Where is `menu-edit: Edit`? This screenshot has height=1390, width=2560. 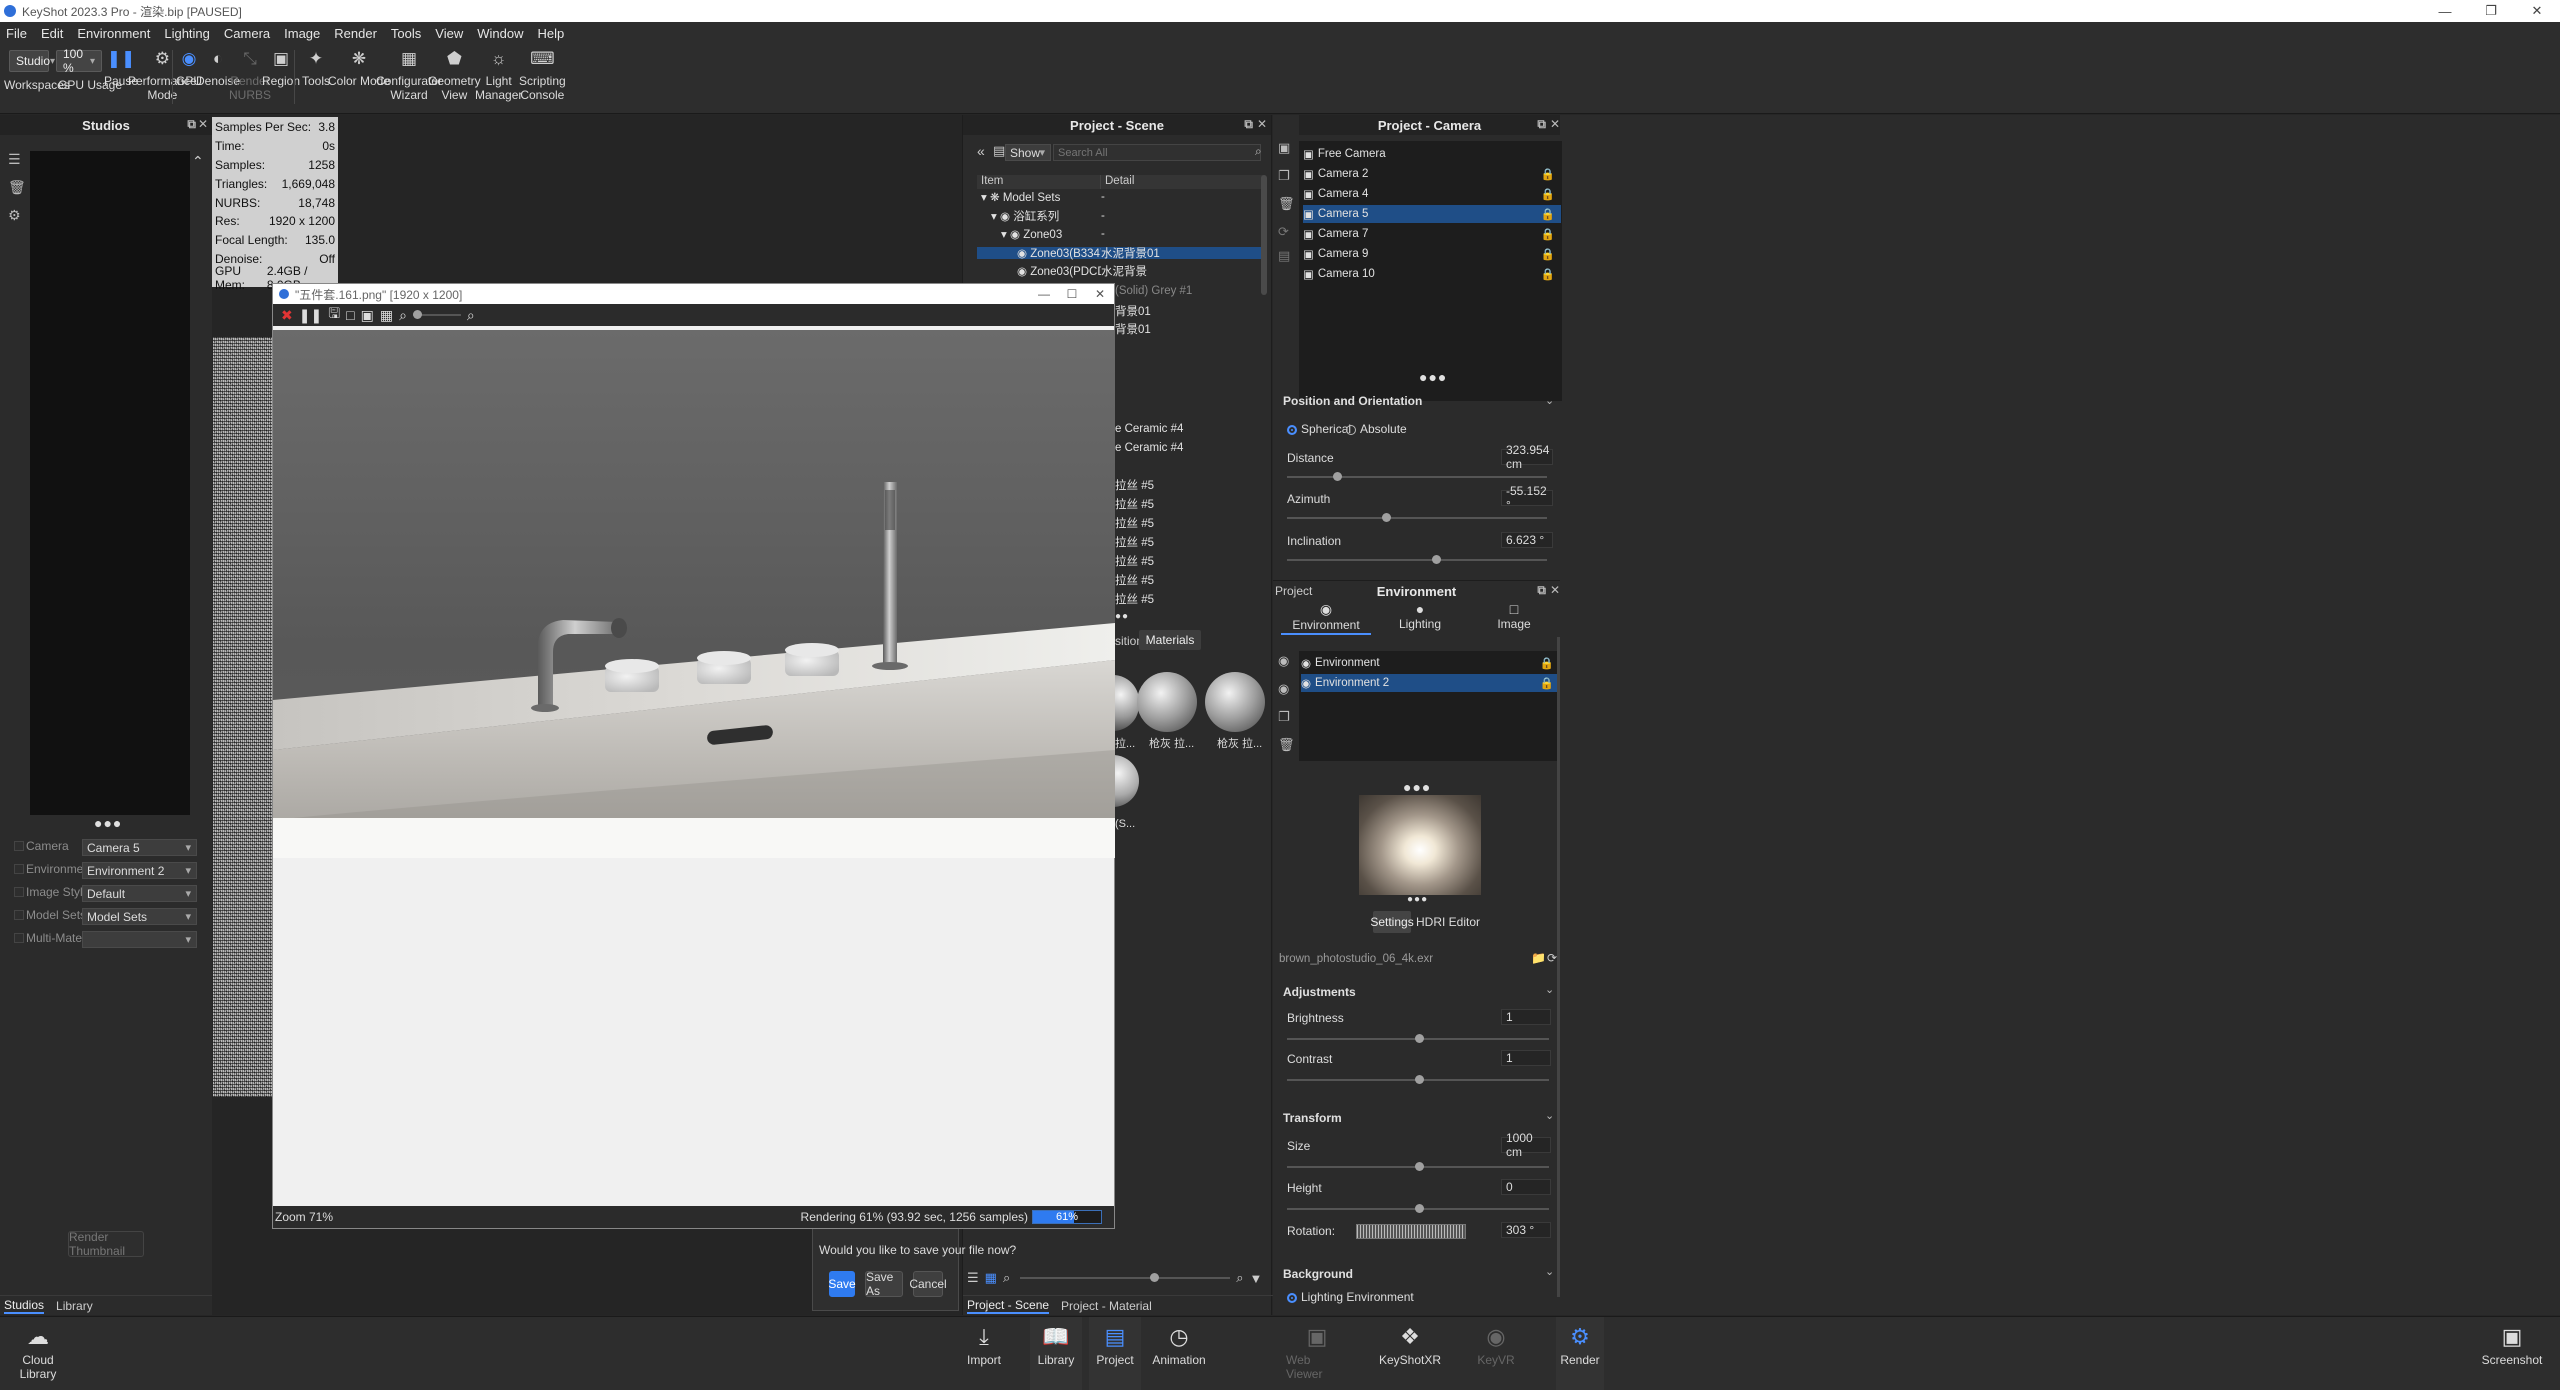
menu-edit: Edit is located at coordinates (52, 33).